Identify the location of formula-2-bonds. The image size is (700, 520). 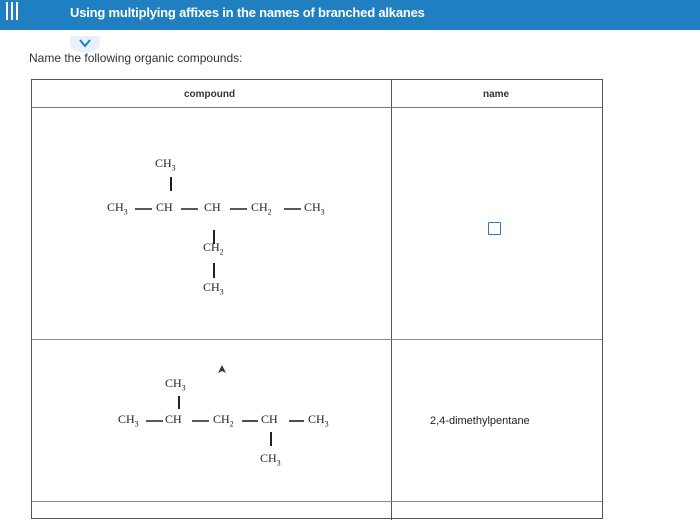
(225, 421).